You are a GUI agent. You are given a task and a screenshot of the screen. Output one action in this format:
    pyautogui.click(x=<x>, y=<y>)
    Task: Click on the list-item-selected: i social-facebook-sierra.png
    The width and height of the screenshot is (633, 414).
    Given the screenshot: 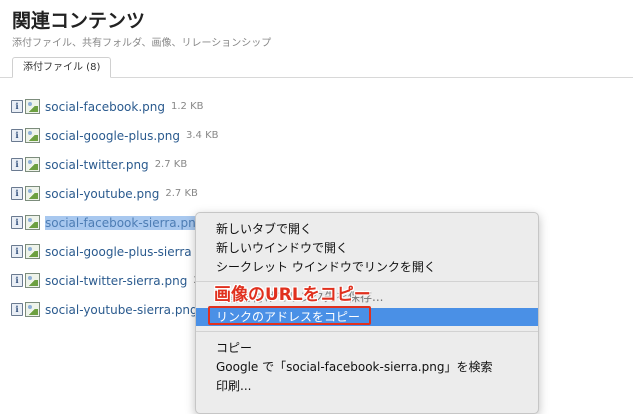 What is the action you would take?
    pyautogui.click(x=114, y=222)
    